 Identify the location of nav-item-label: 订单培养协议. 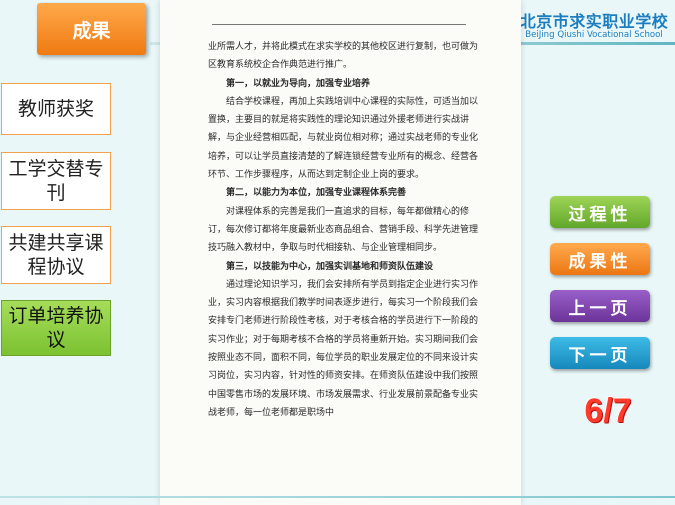
(56, 328).